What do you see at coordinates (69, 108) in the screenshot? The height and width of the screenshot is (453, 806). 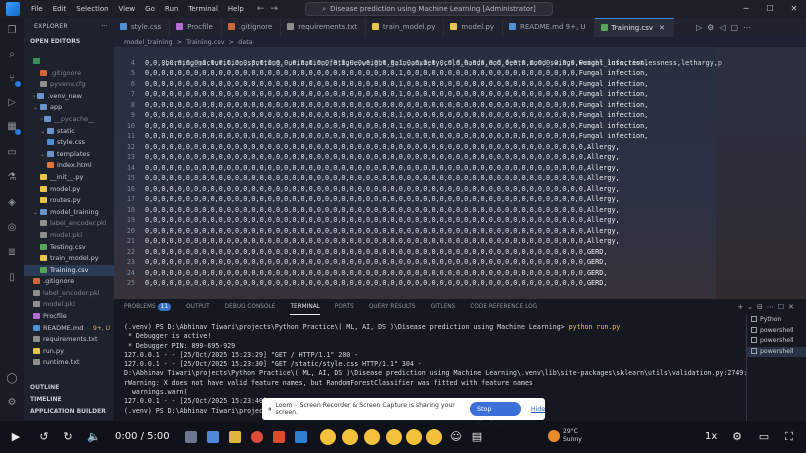 I see `tree-item: ⌄ app` at bounding box center [69, 108].